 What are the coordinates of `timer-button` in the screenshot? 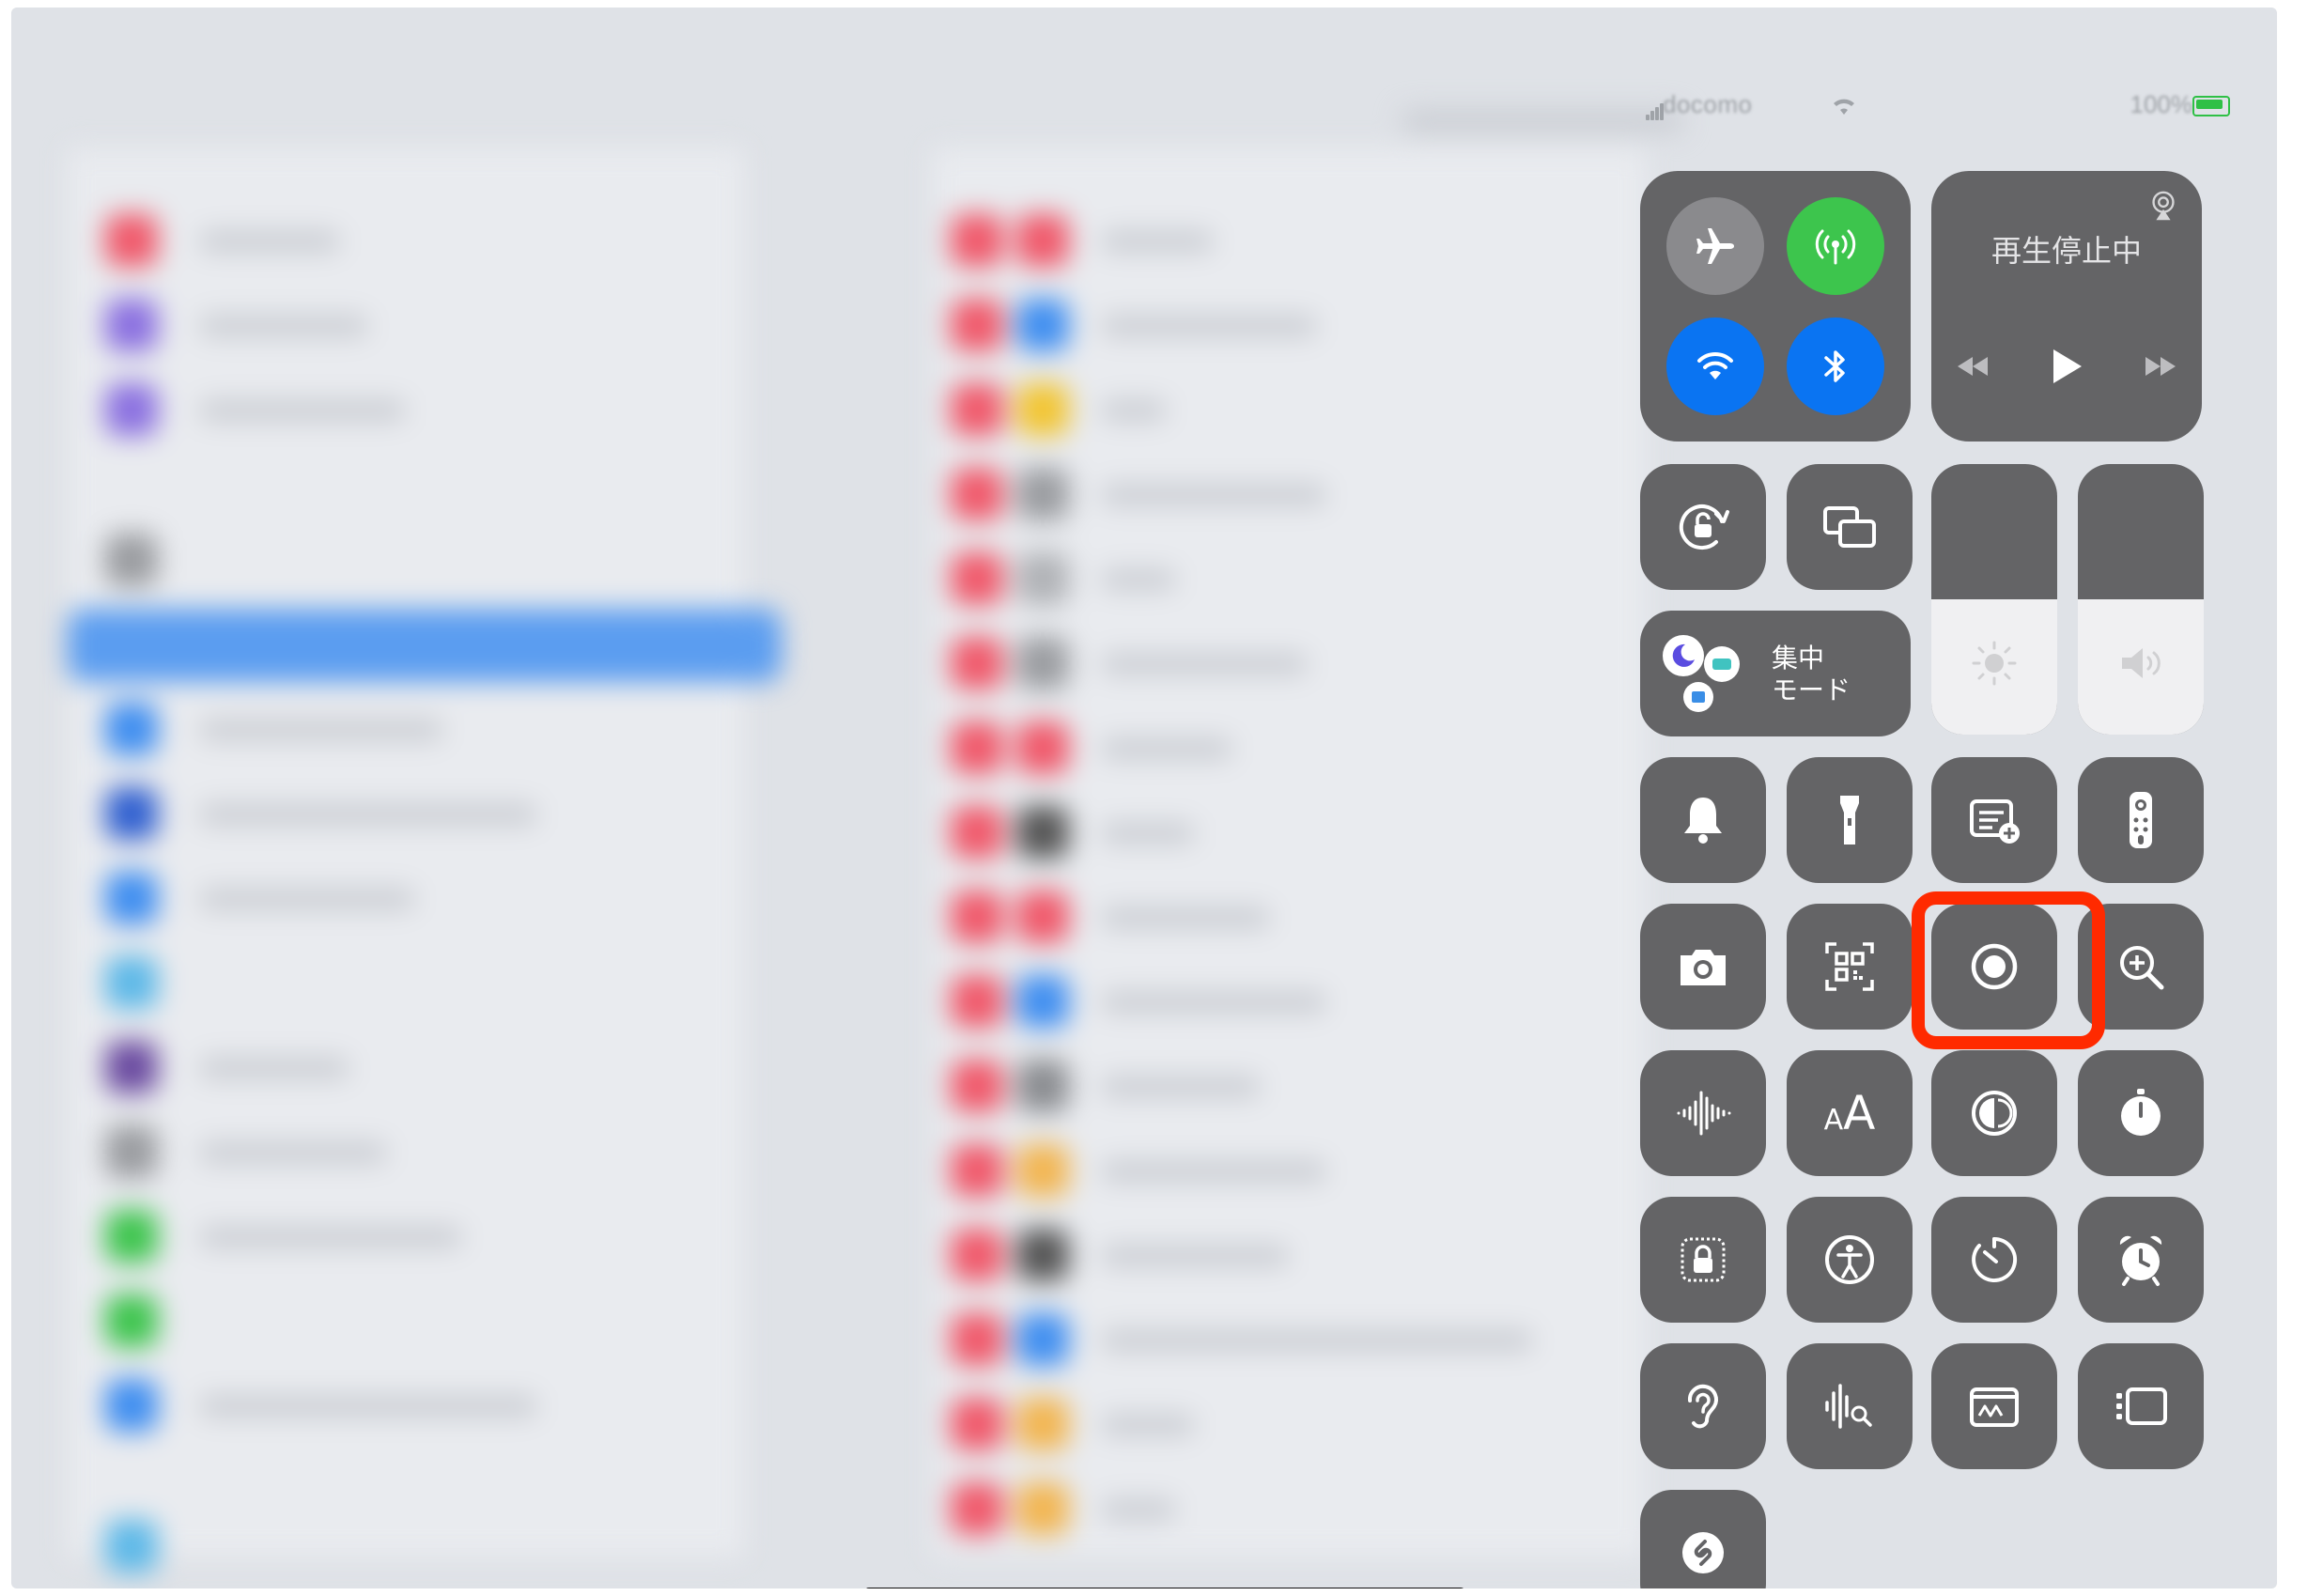 It's located at (1994, 1260).